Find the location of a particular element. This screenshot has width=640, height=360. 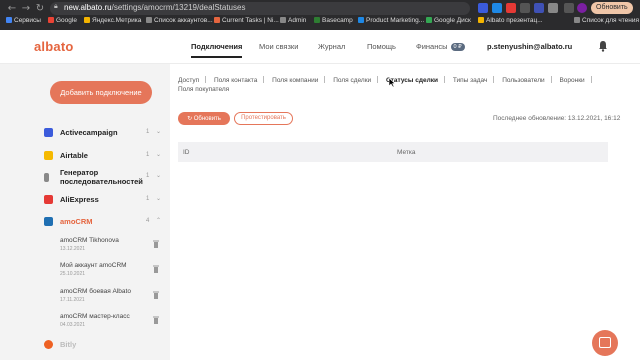

refresh-label: Обновить is located at coordinates (207, 119).